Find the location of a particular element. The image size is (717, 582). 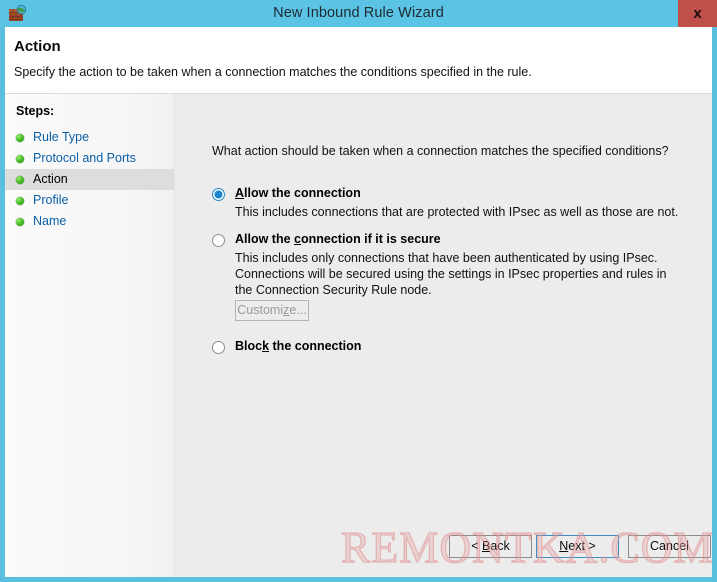

sidebar-item-label: Rule Type is located at coordinates (61, 137).